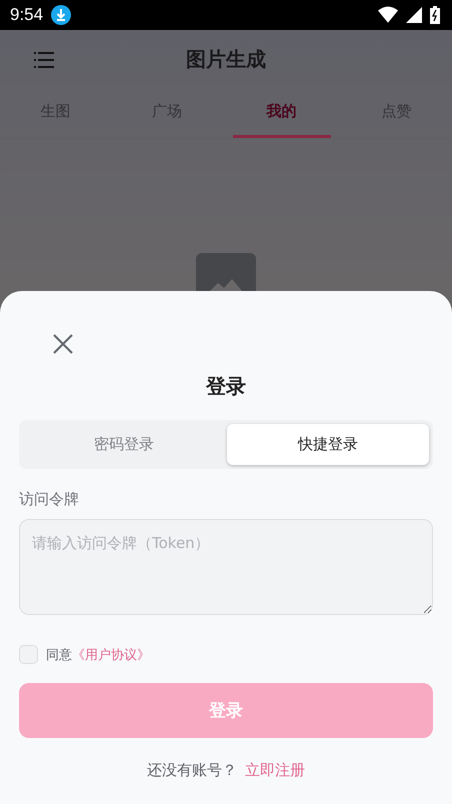  Describe the element at coordinates (61, 15) in the screenshot. I see `download-icon` at that location.